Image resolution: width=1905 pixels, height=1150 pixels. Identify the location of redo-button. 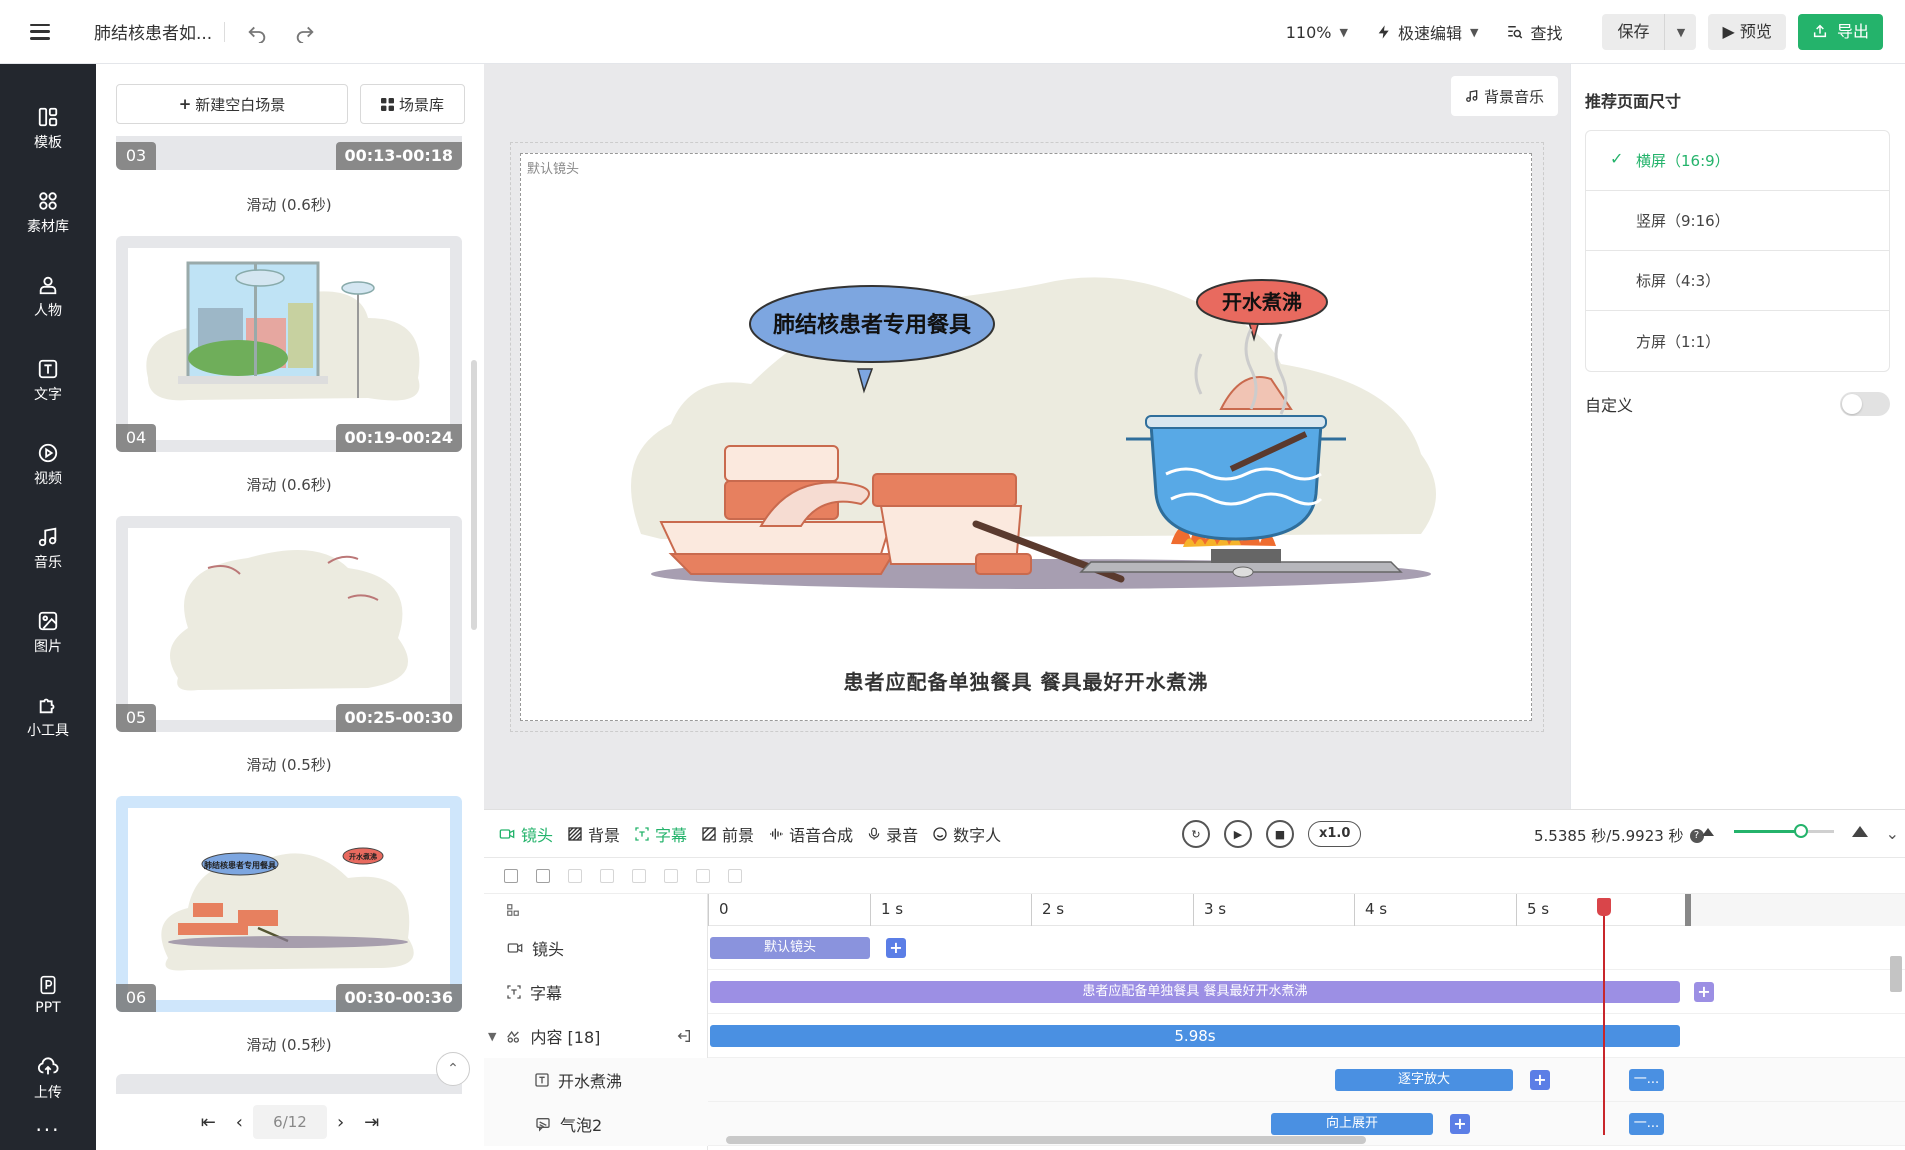
(305, 32).